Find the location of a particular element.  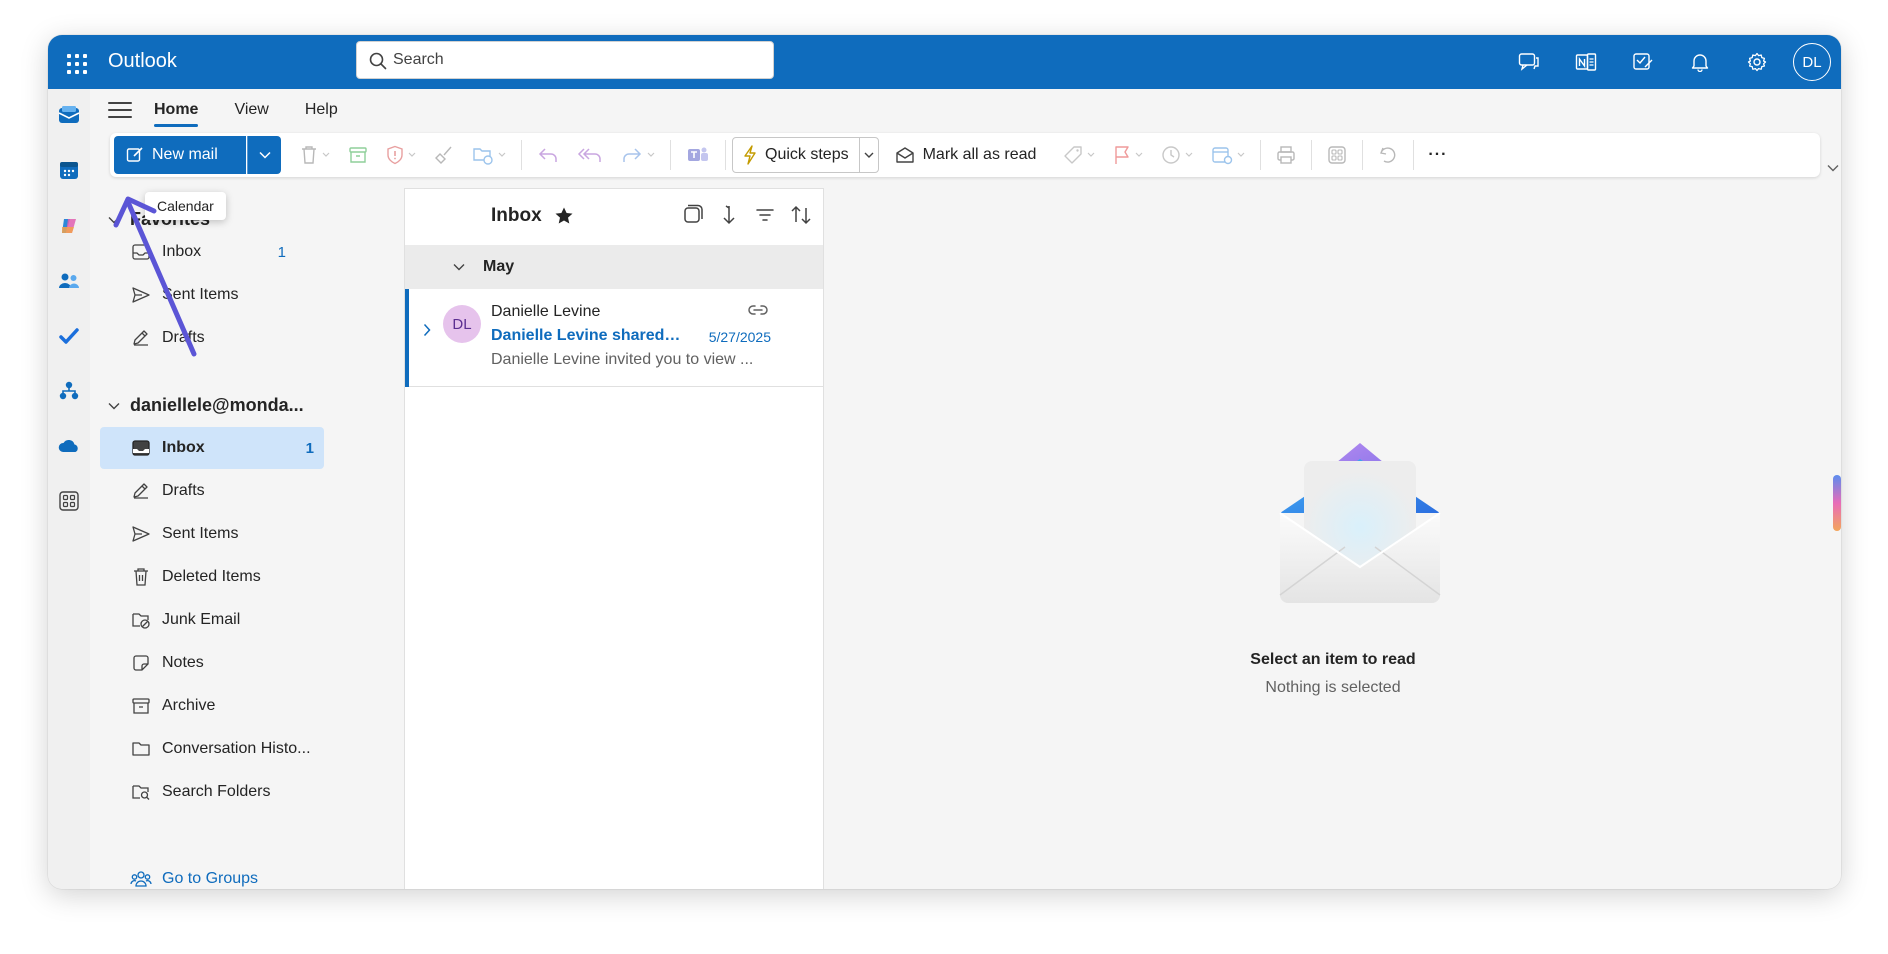

new-mail-dropdown is located at coordinates (264, 155).